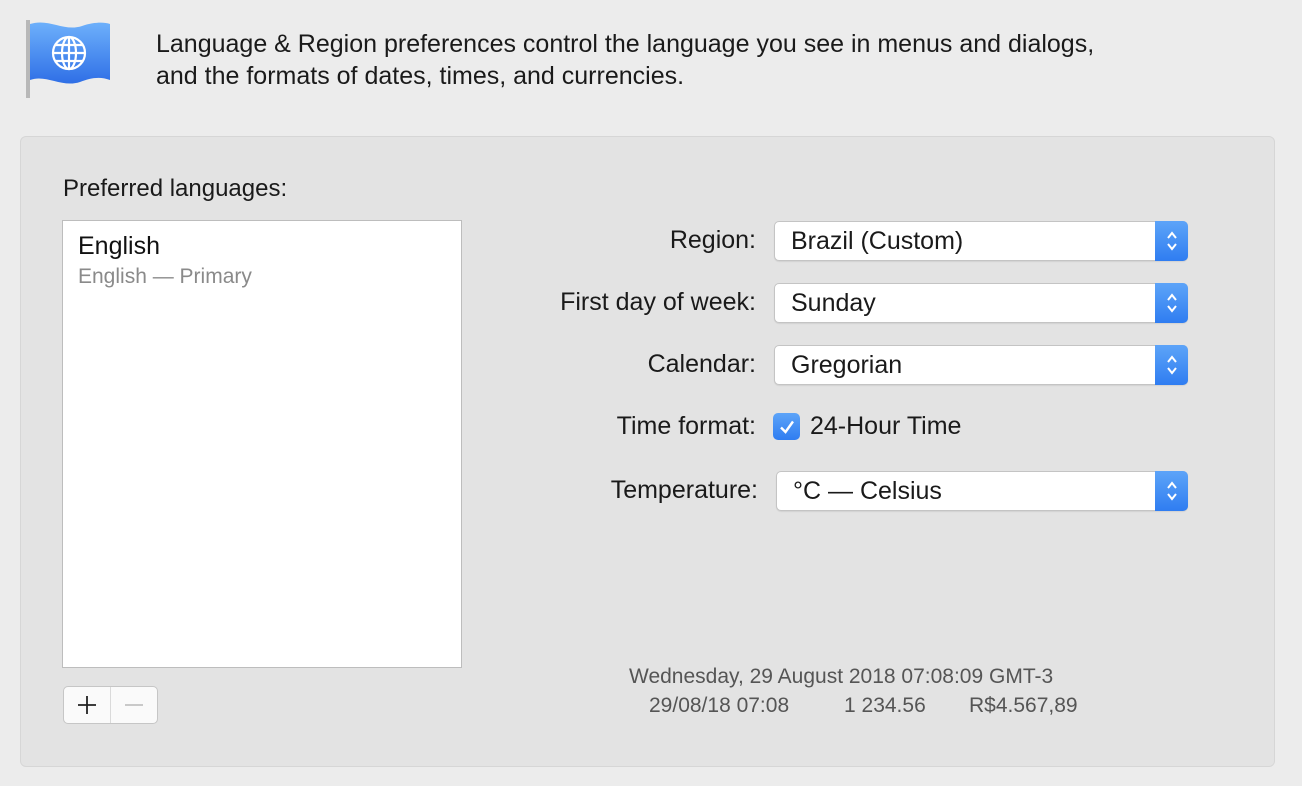 The width and height of the screenshot is (1302, 786). I want to click on add-remove-control, so click(110, 705).